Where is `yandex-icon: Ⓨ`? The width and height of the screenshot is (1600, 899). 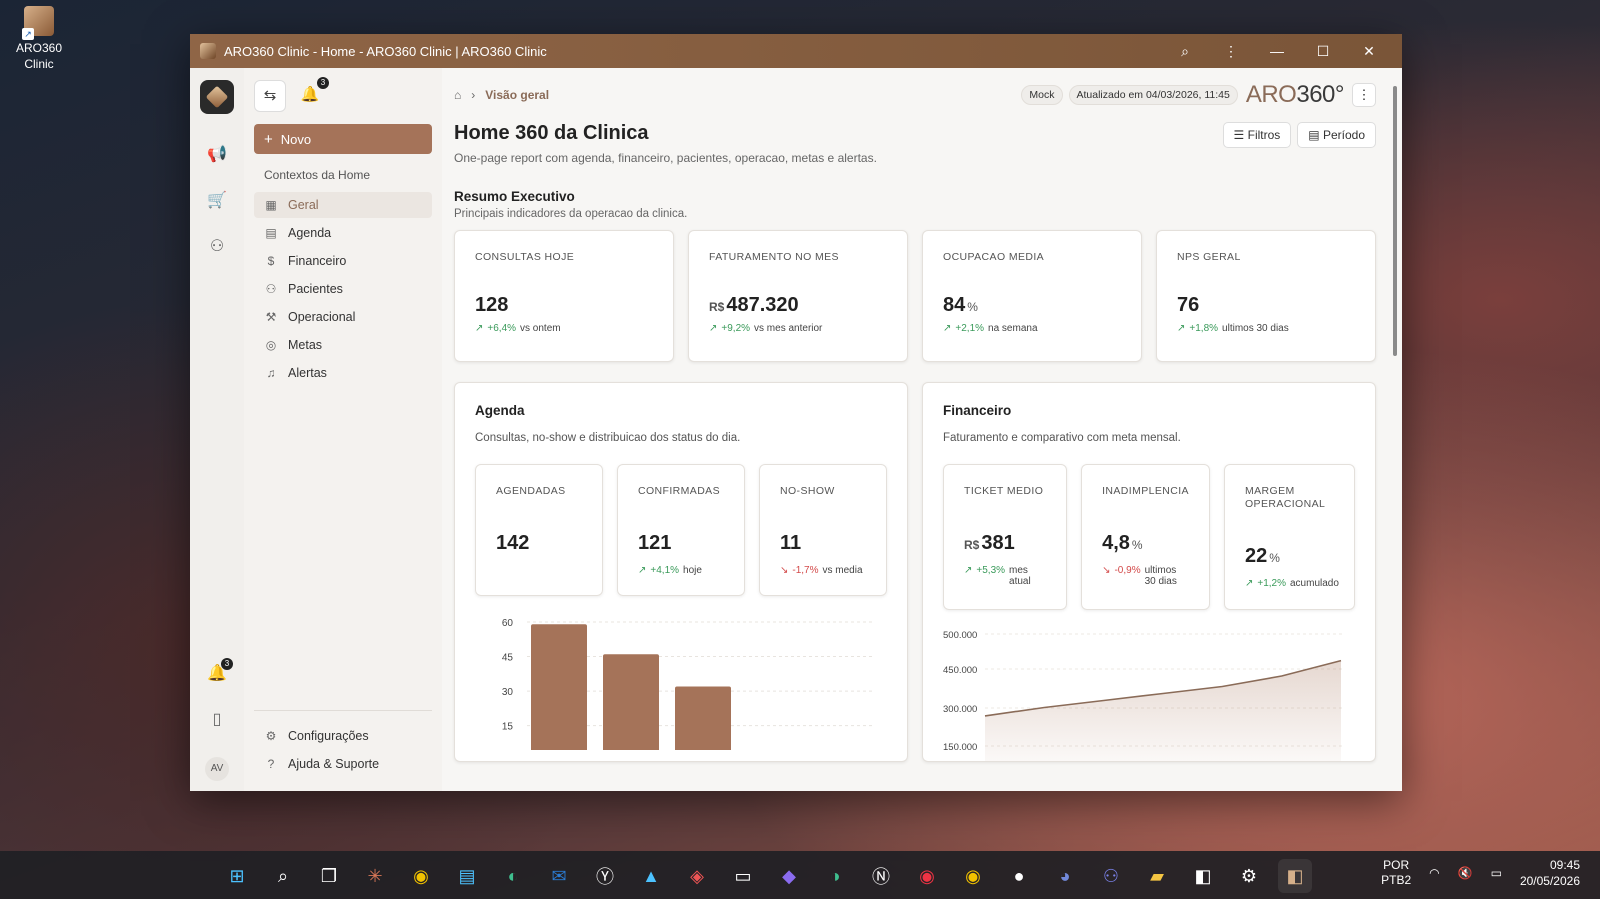 yandex-icon: Ⓨ is located at coordinates (605, 876).